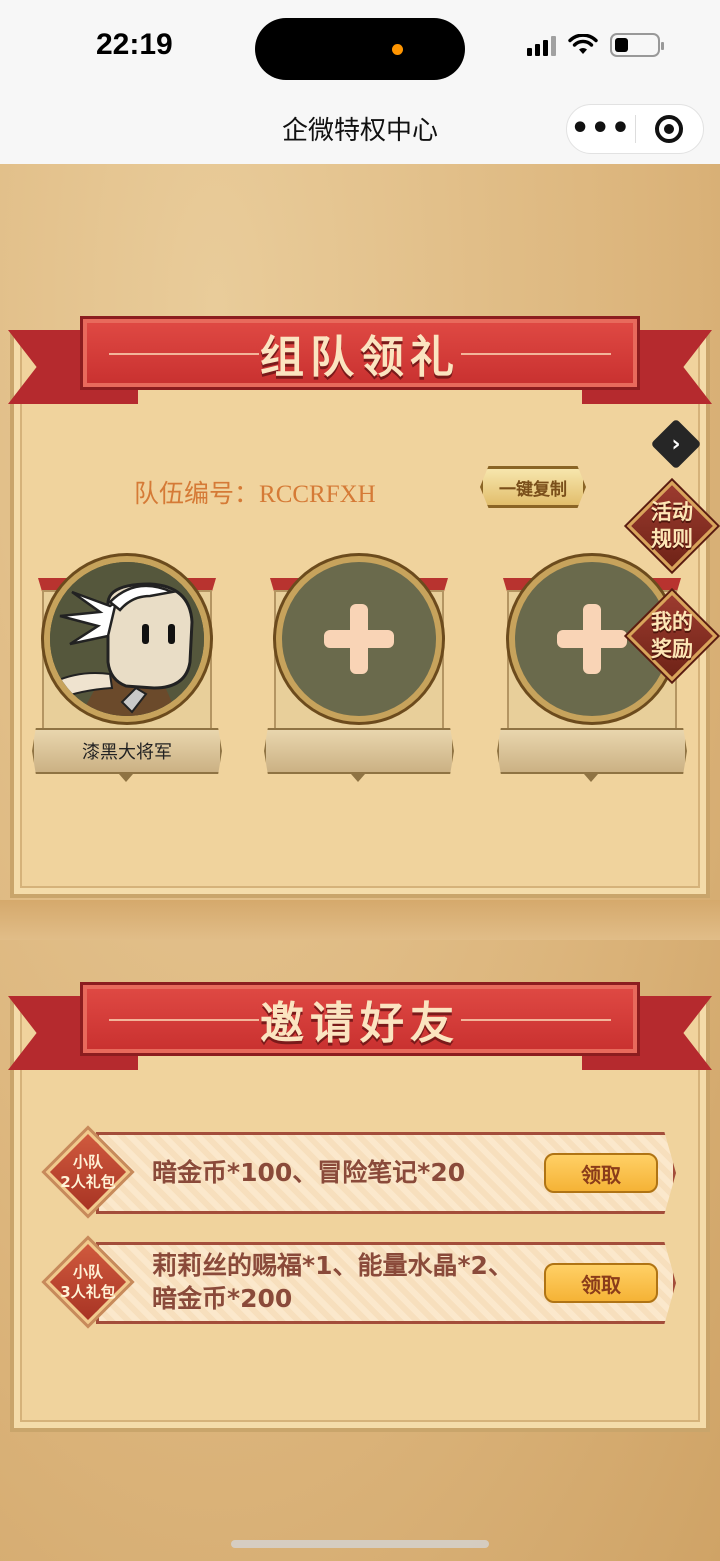 Image resolution: width=720 pixels, height=1561 pixels. I want to click on team-id-label: 队伍编号：, so click(197, 494).